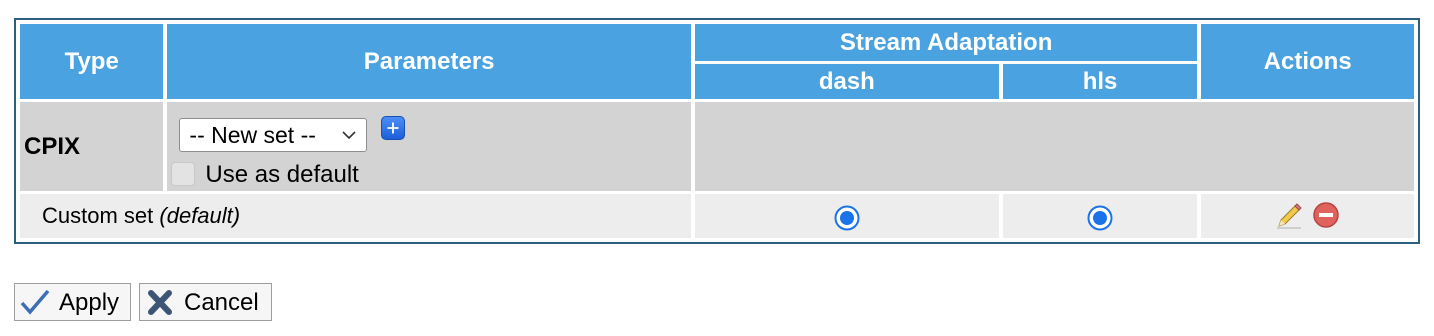  Describe the element at coordinates (92, 61) in the screenshot. I see `header-type: Type` at that location.